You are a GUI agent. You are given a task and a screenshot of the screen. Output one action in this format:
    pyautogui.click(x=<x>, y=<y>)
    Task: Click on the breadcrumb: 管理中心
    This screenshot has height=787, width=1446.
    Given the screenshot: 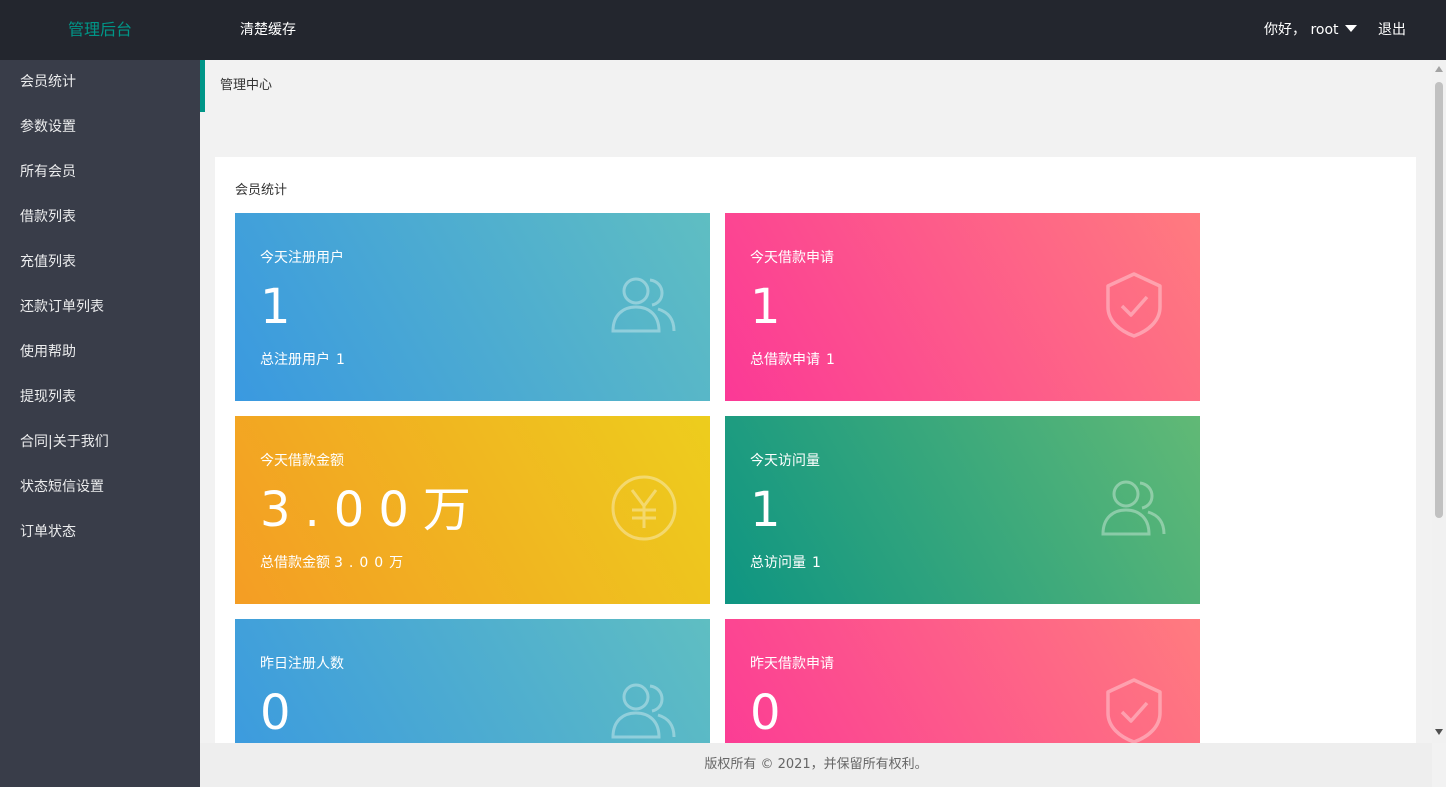 What is the action you would take?
    pyautogui.click(x=246, y=85)
    